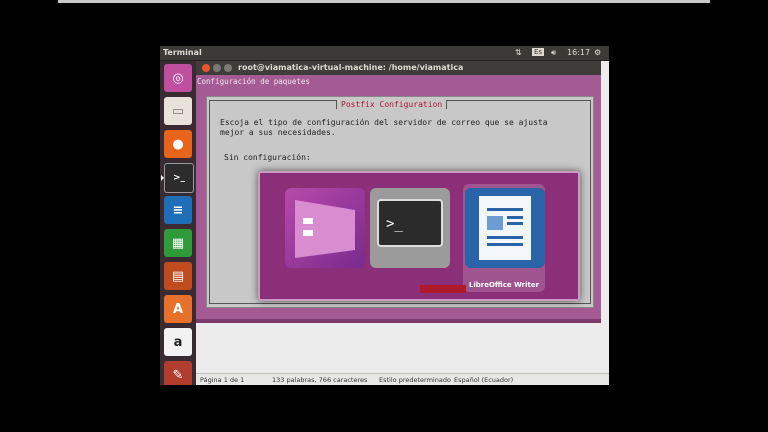  Describe the element at coordinates (182, 52) in the screenshot. I see `panel-app-title: Terminal` at that location.